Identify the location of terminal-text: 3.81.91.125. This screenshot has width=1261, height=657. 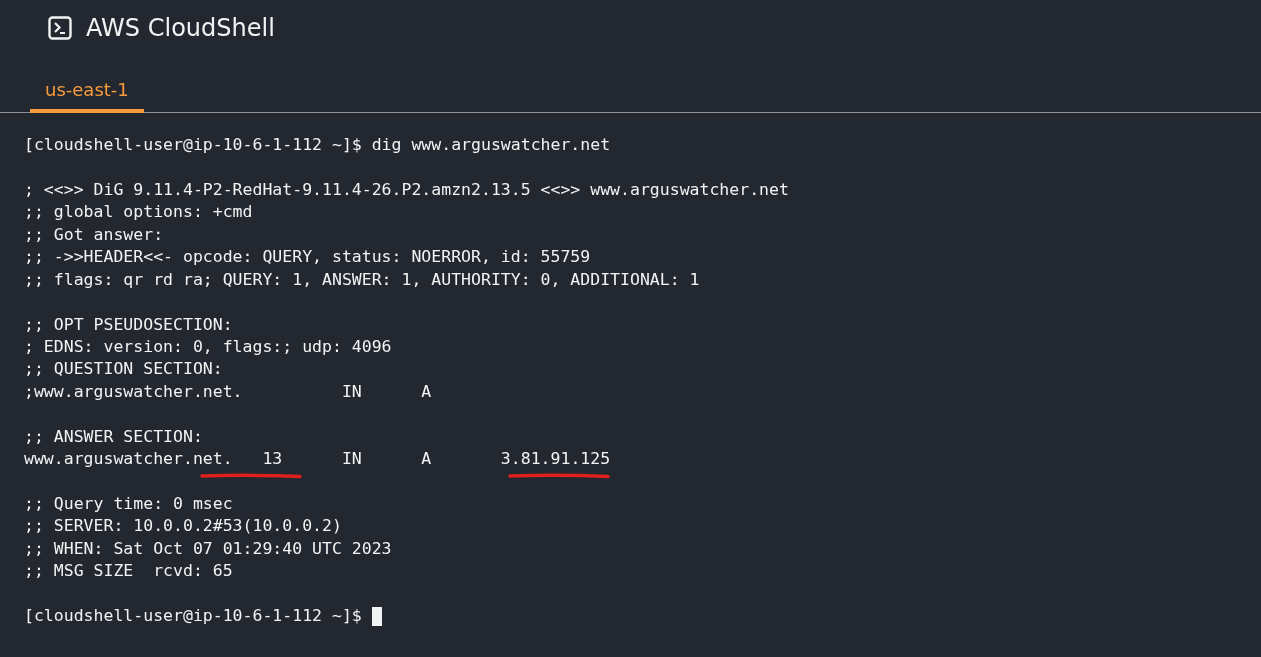
(555, 459).